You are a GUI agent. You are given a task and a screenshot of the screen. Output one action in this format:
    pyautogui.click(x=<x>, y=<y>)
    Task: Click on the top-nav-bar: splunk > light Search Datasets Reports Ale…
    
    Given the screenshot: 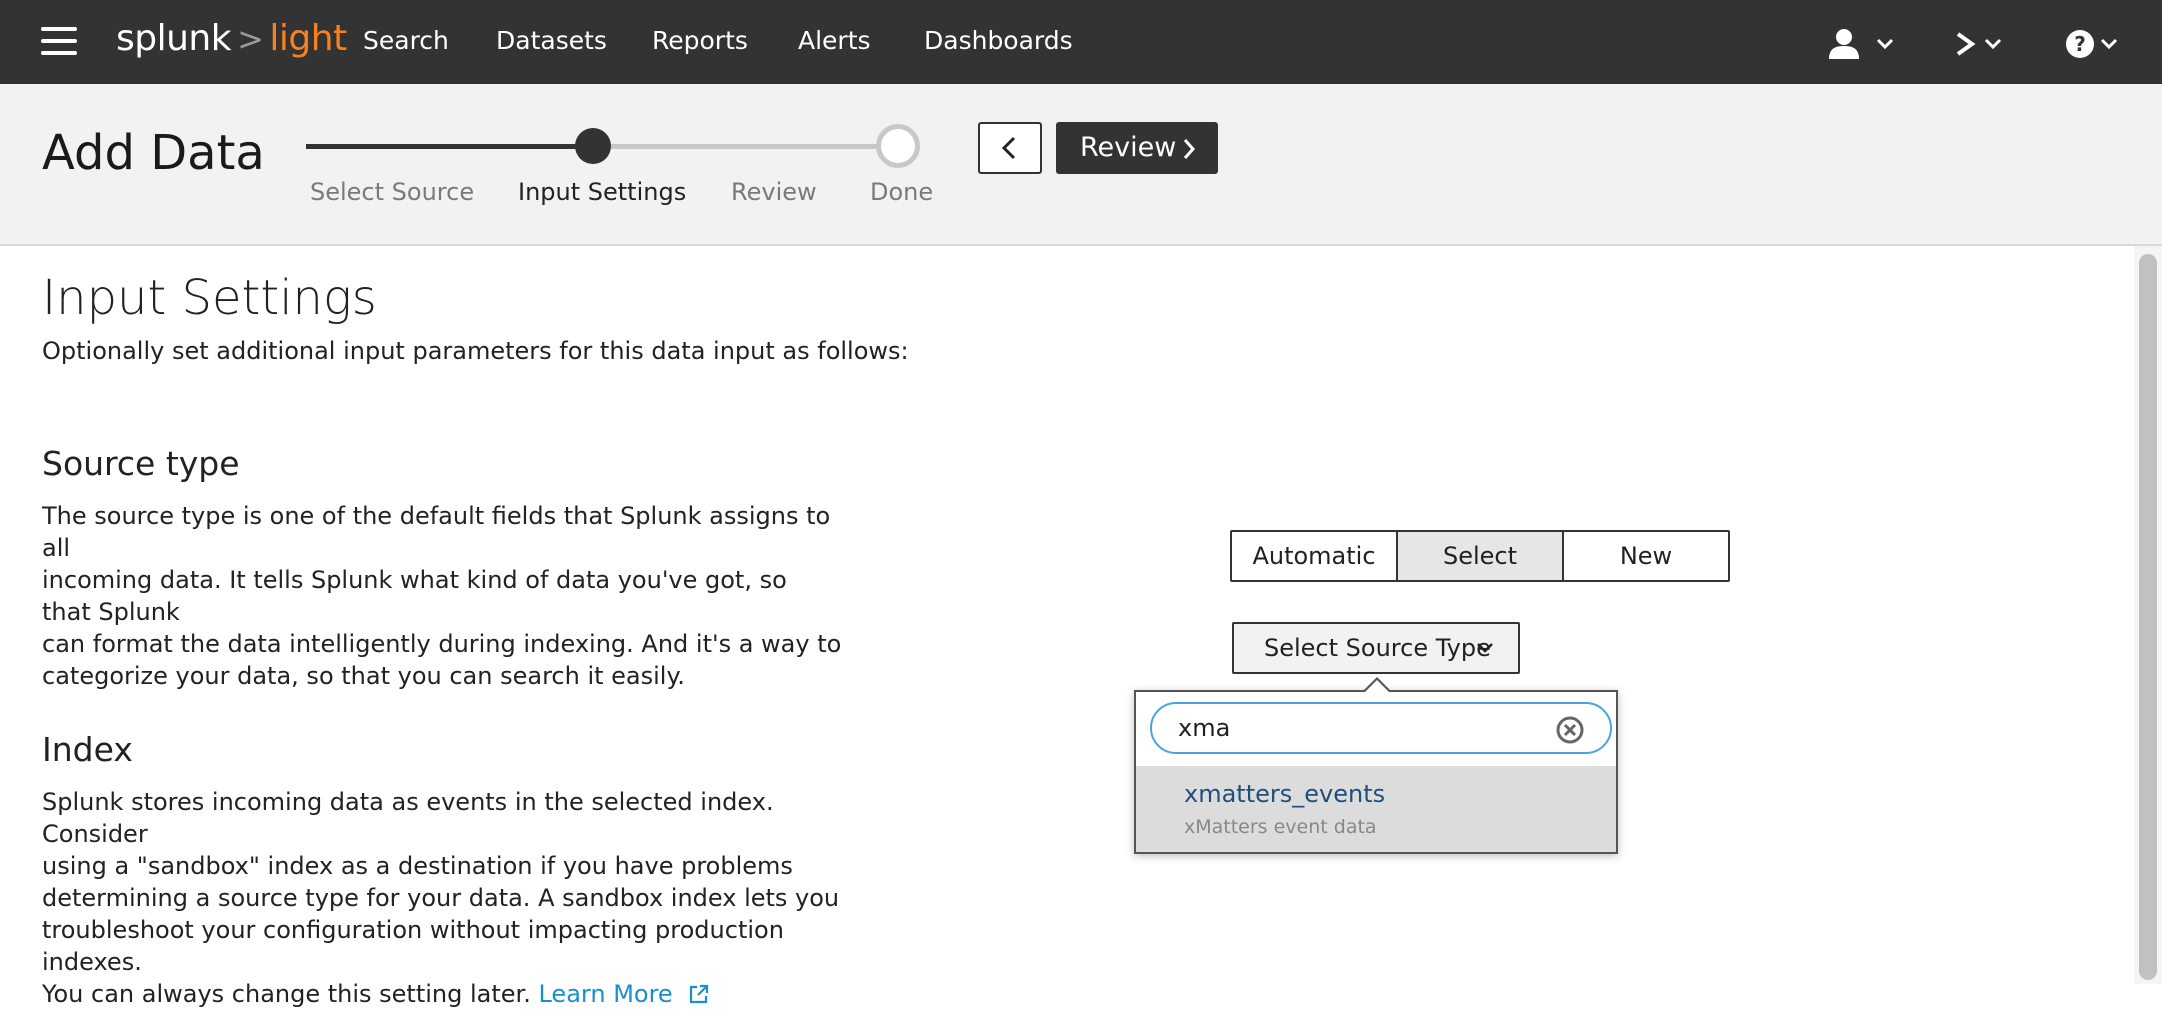 What is the action you would take?
    pyautogui.click(x=1081, y=42)
    